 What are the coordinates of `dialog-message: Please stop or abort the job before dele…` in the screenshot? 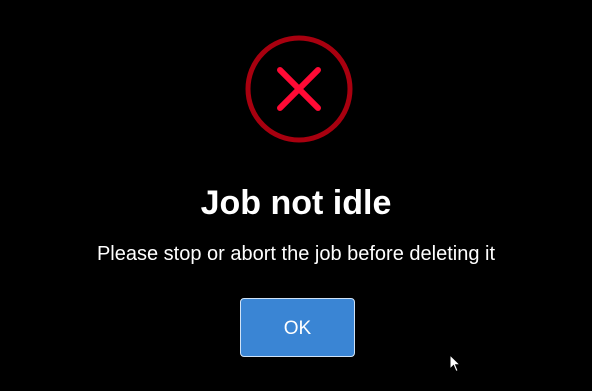 It's located at (296, 254).